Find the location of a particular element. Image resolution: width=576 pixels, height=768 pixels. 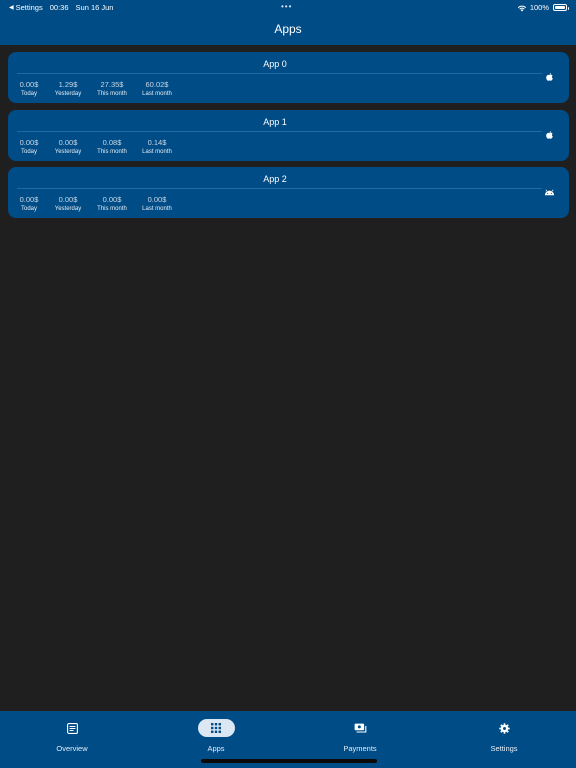

multitasking-dots: ••• is located at coordinates (286, 6).